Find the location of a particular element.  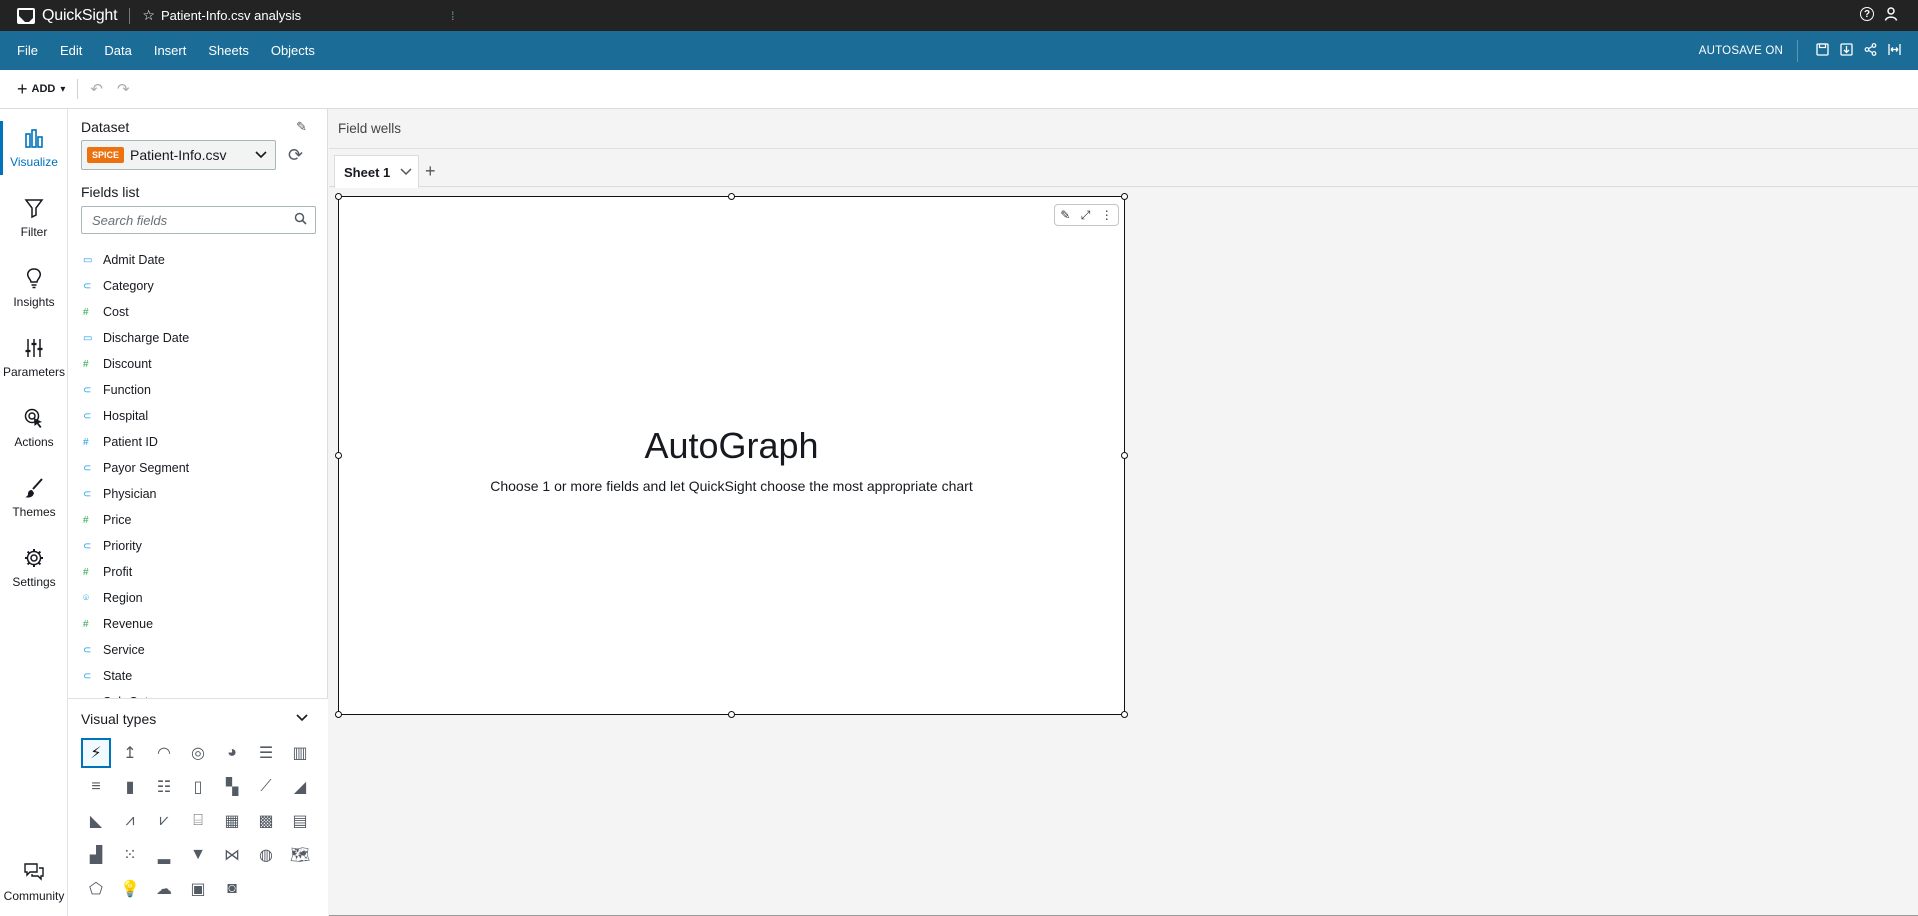

add-sheet-plus-icon: + is located at coordinates (430, 171).